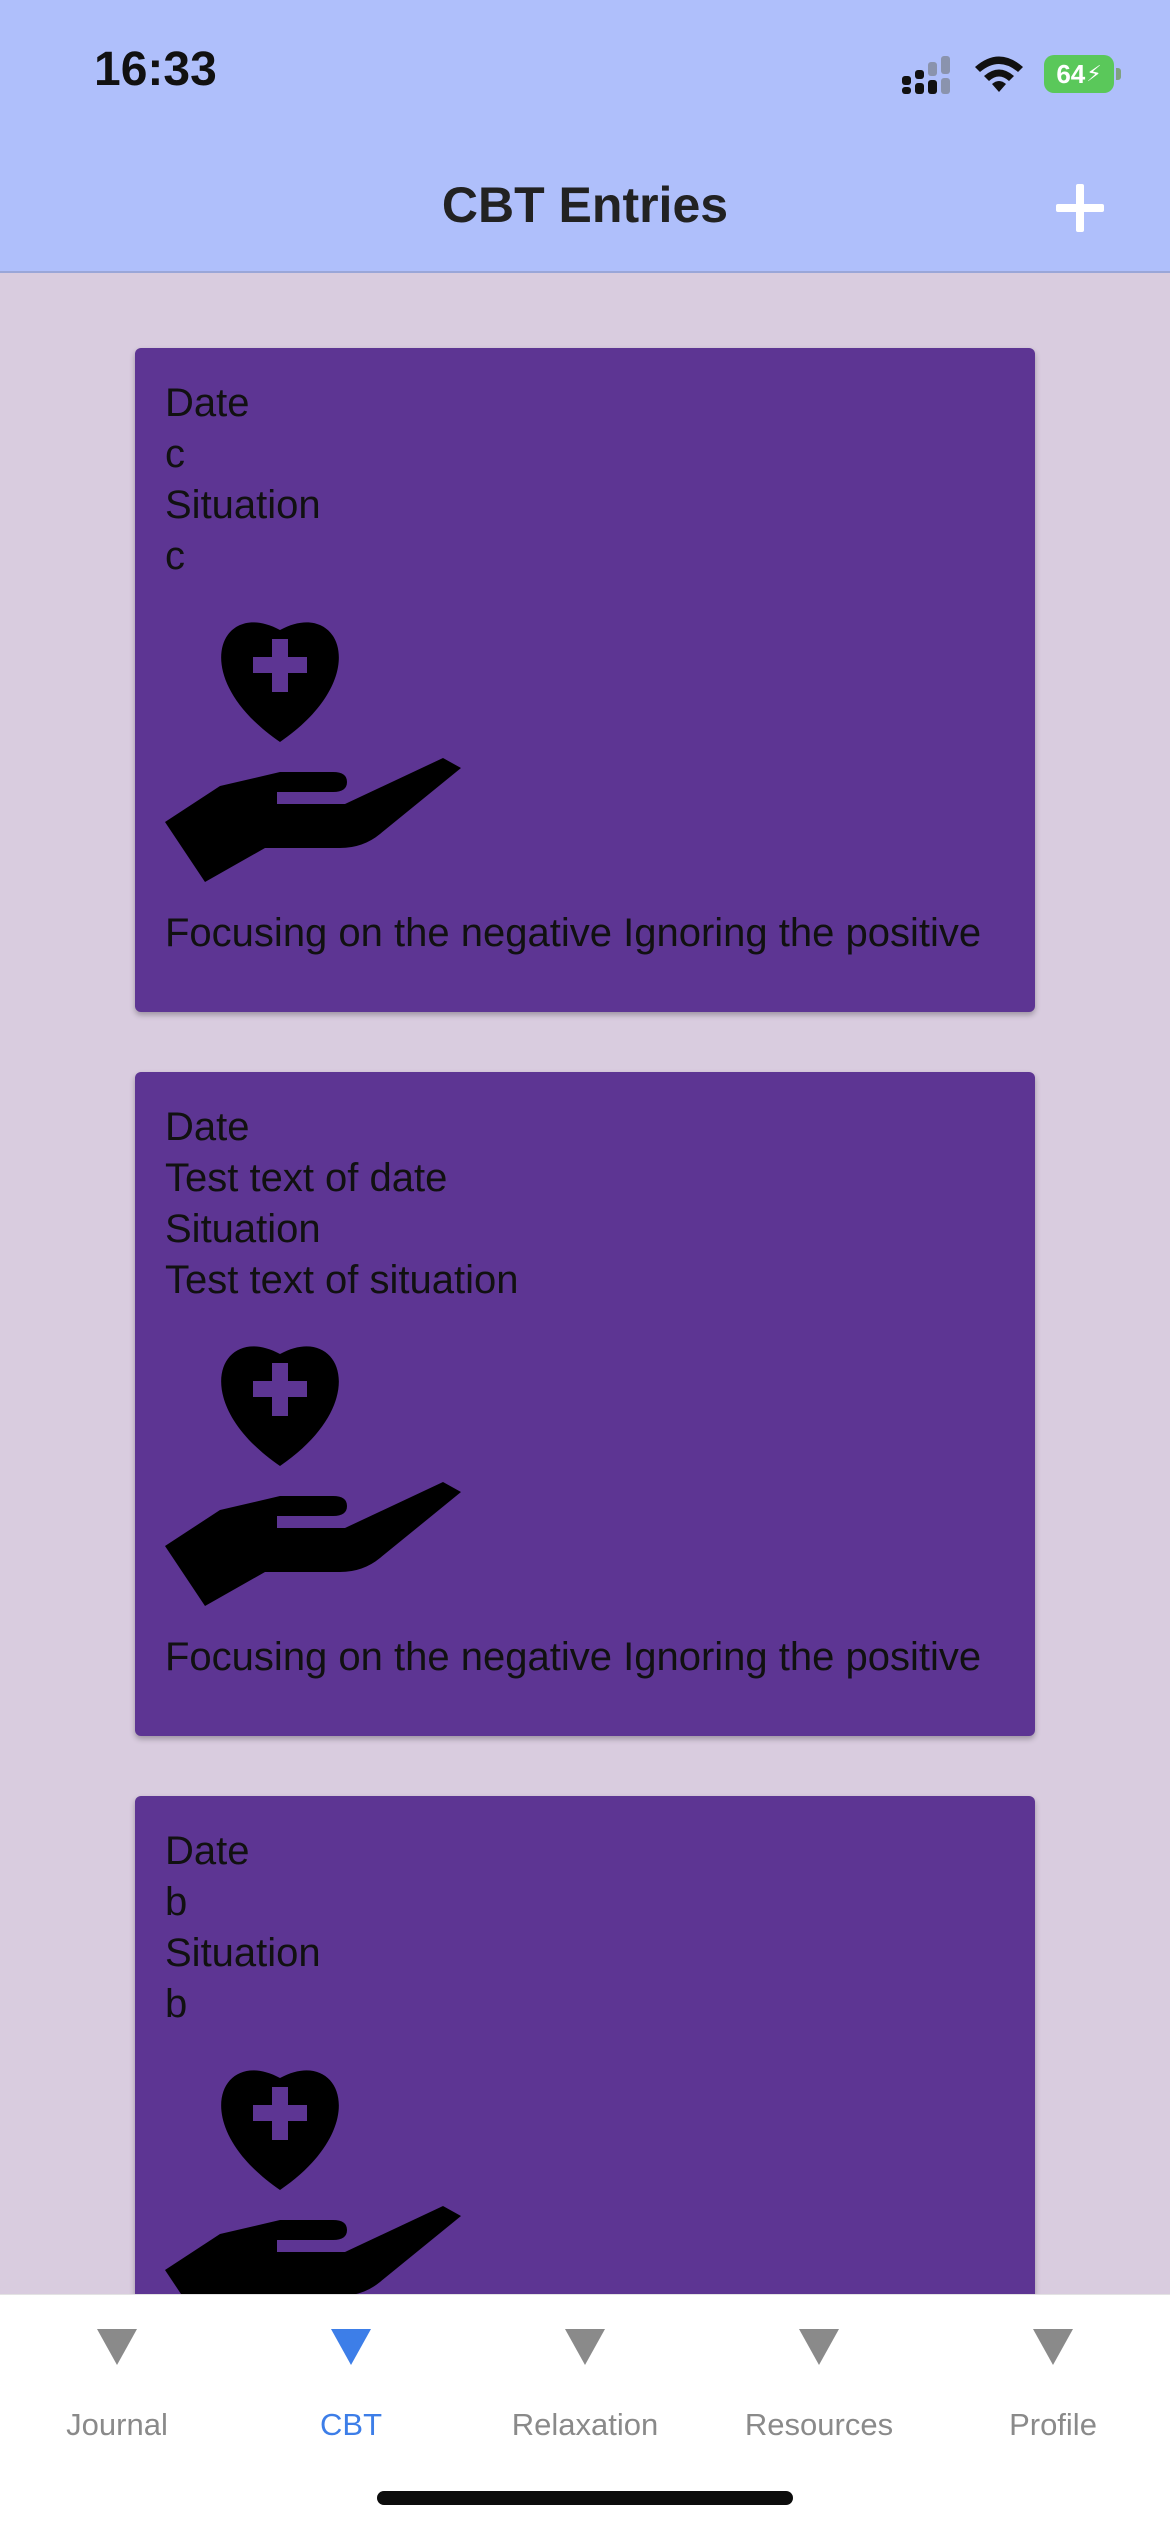  Describe the element at coordinates (819, 2400) in the screenshot. I see `tab-resources: Resources` at that location.